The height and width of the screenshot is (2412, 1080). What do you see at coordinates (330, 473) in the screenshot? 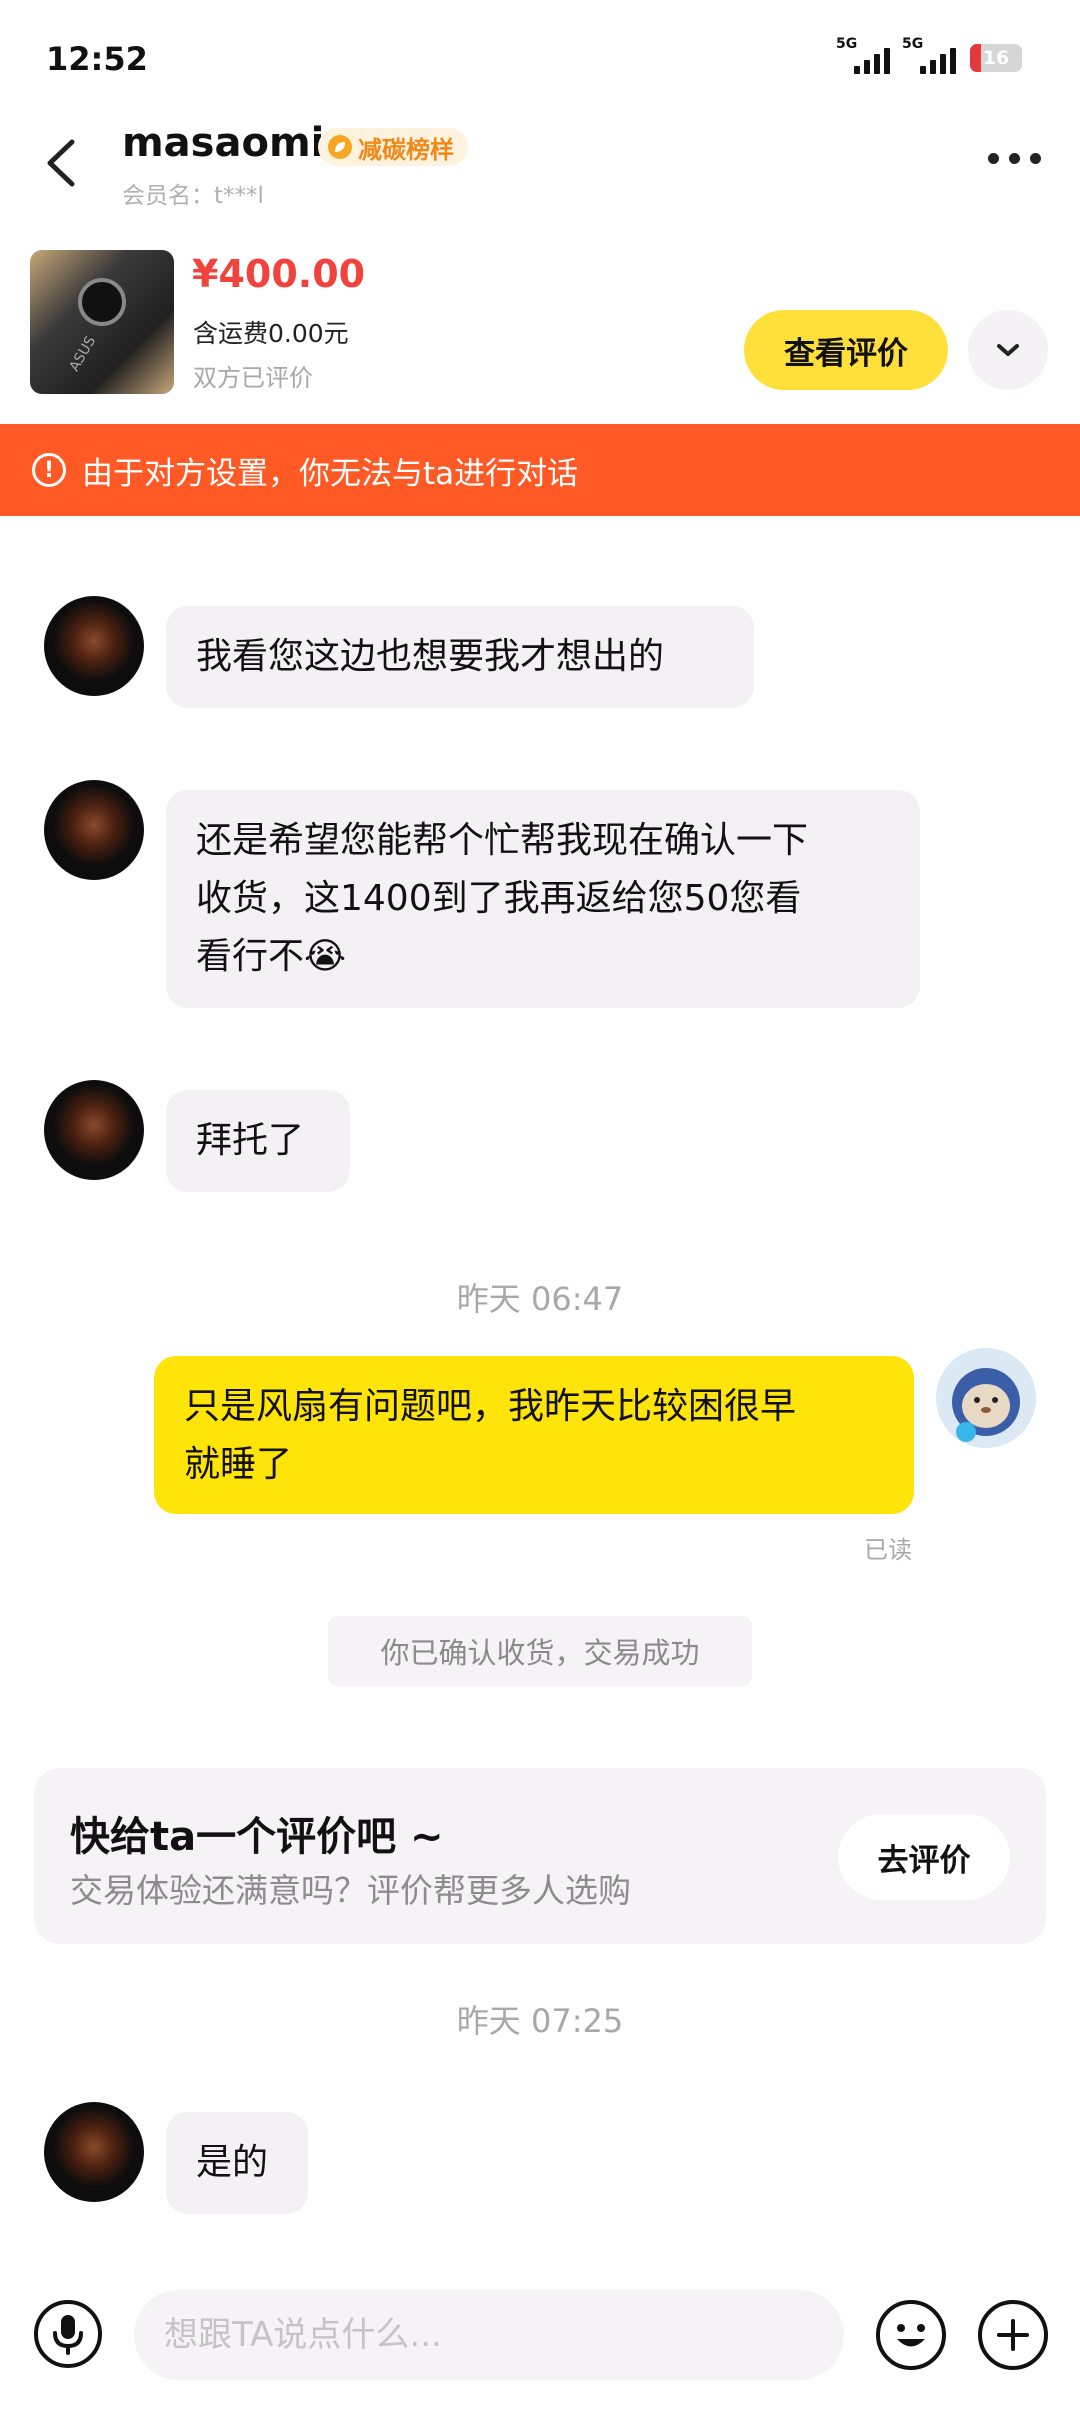
I see `banner-text: 由于对方设置，你无法与ta进行对话` at bounding box center [330, 473].